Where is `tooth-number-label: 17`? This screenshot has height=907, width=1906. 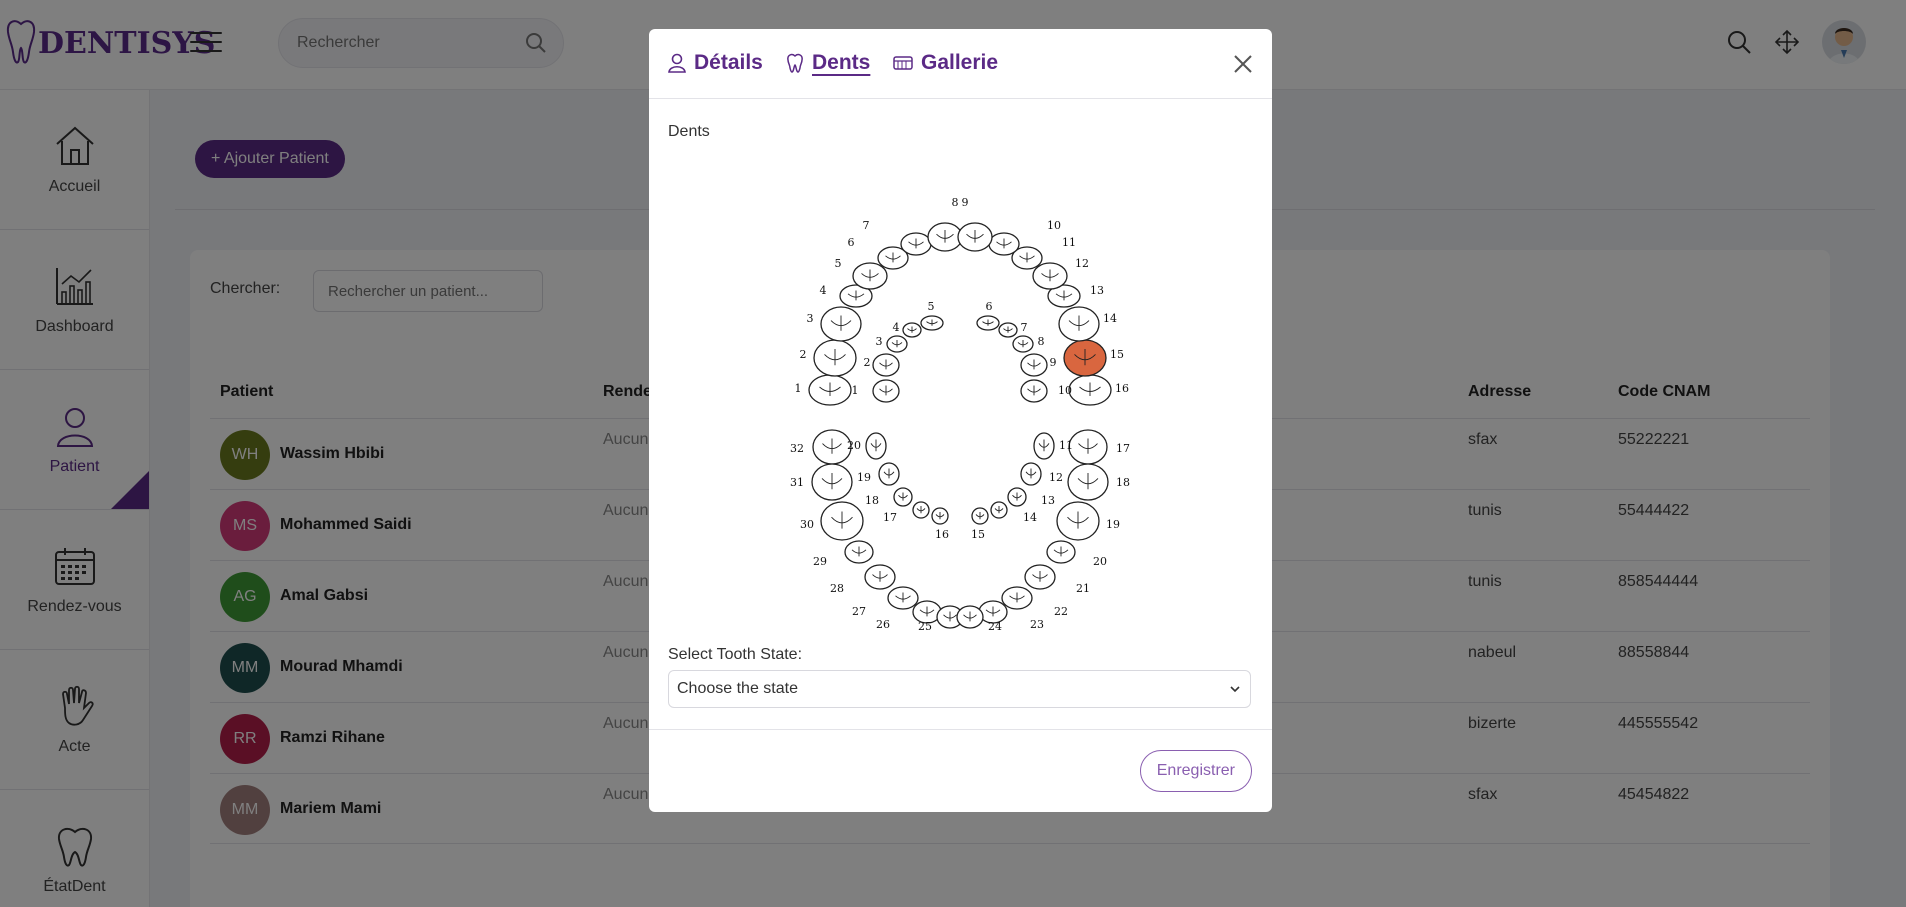
tooth-number-label: 17 is located at coordinates (890, 517).